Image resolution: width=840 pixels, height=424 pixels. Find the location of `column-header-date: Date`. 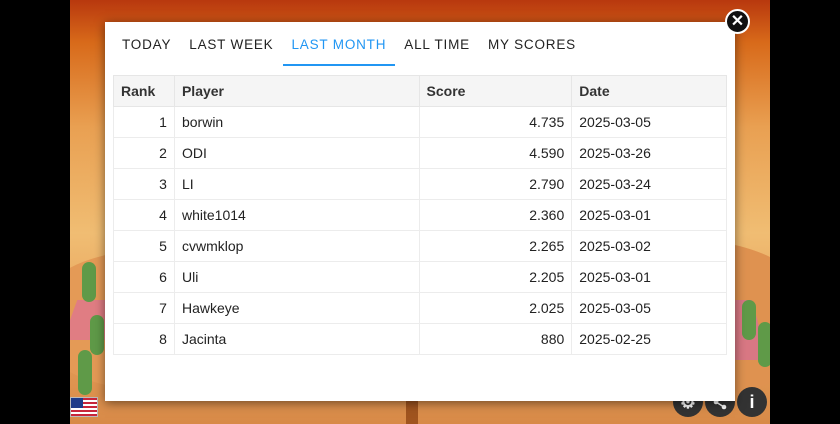

column-header-date: Date is located at coordinates (649, 91).